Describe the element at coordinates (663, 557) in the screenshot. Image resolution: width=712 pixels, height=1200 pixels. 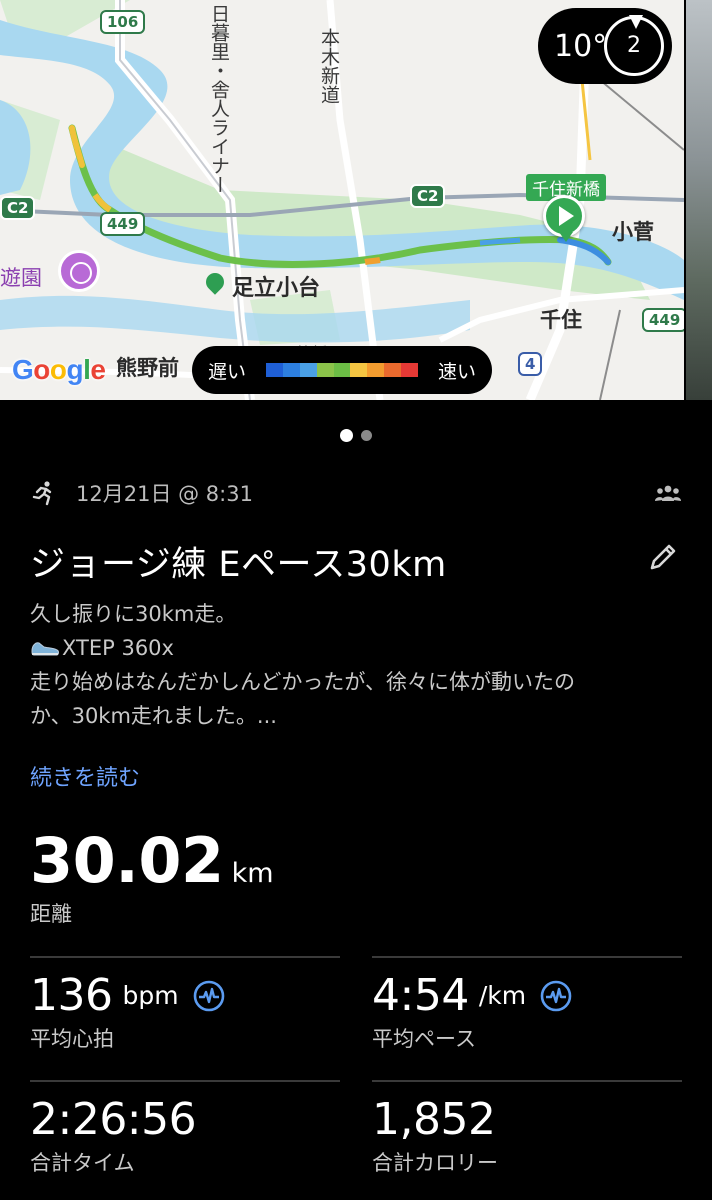
I see `edit-pencil-icon` at that location.